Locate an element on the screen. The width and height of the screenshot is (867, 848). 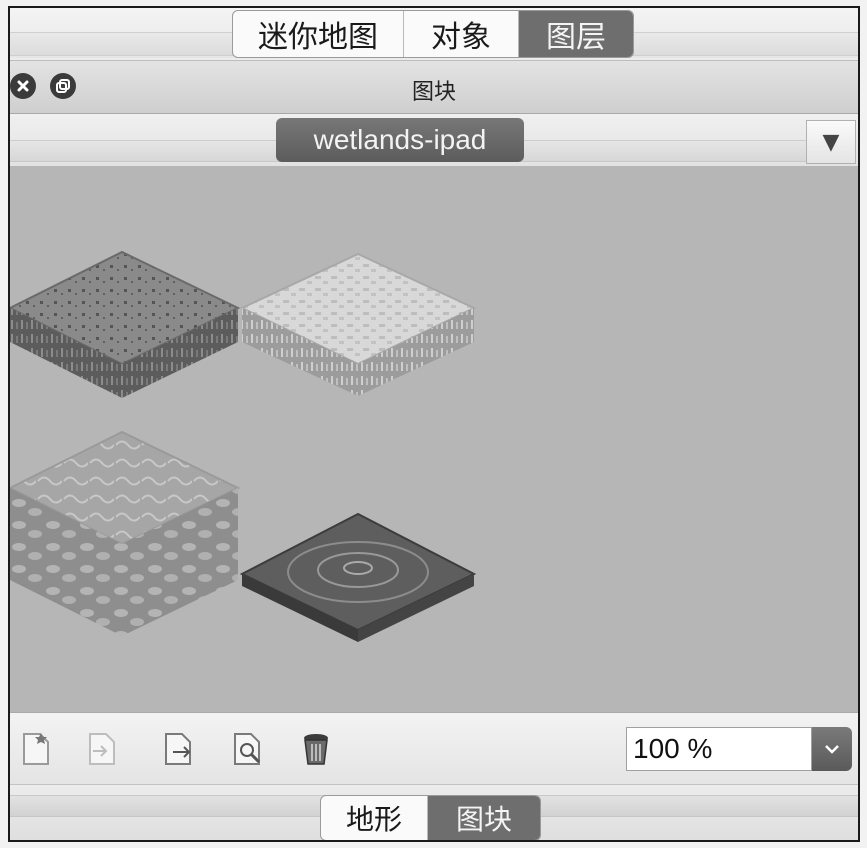
tile-sand is located at coordinates (358, 324).